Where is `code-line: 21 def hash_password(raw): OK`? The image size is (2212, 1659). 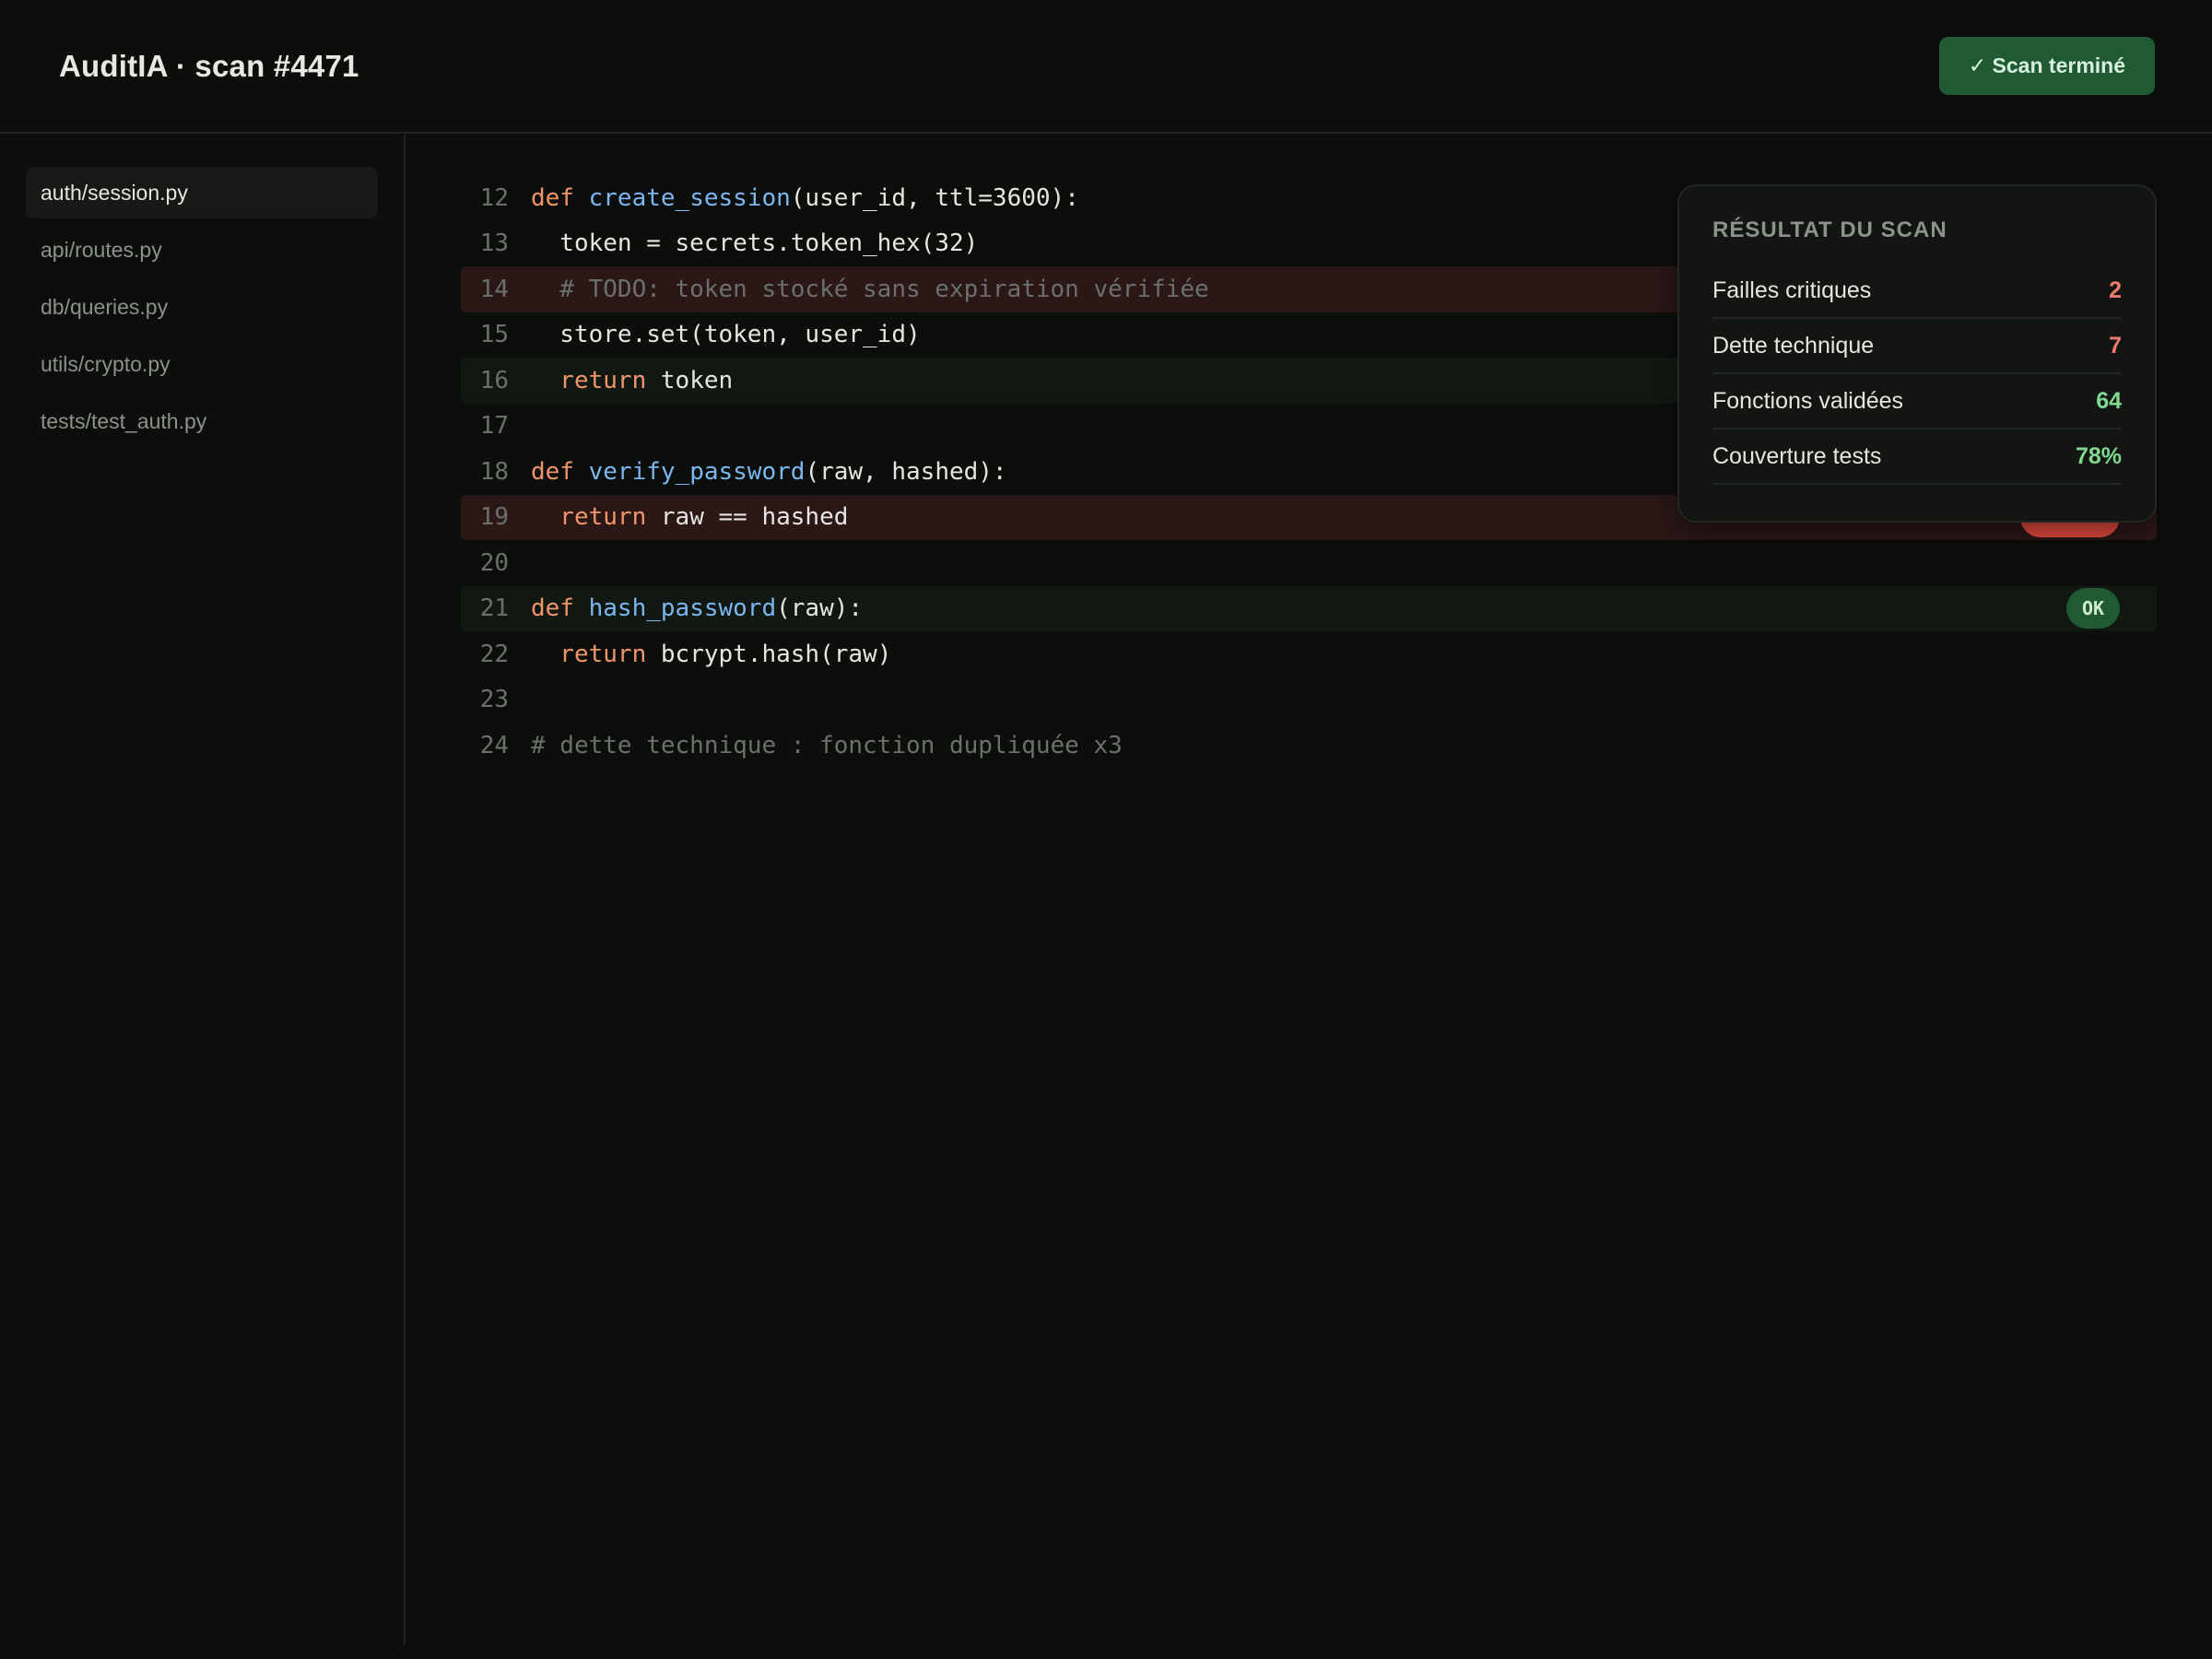
code-line: 21 def hash_password(raw): OK is located at coordinates (1309, 608).